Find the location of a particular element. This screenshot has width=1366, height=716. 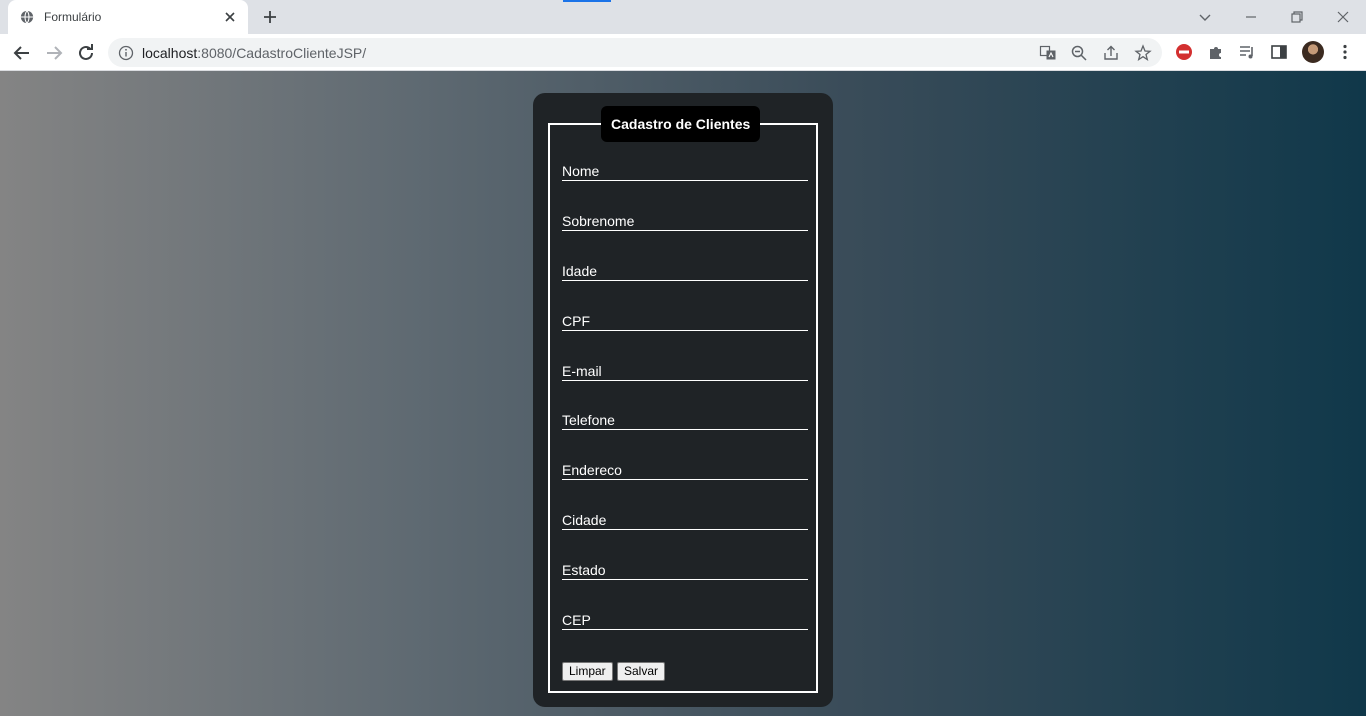

bookmark-star-icon is located at coordinates (1143, 53).